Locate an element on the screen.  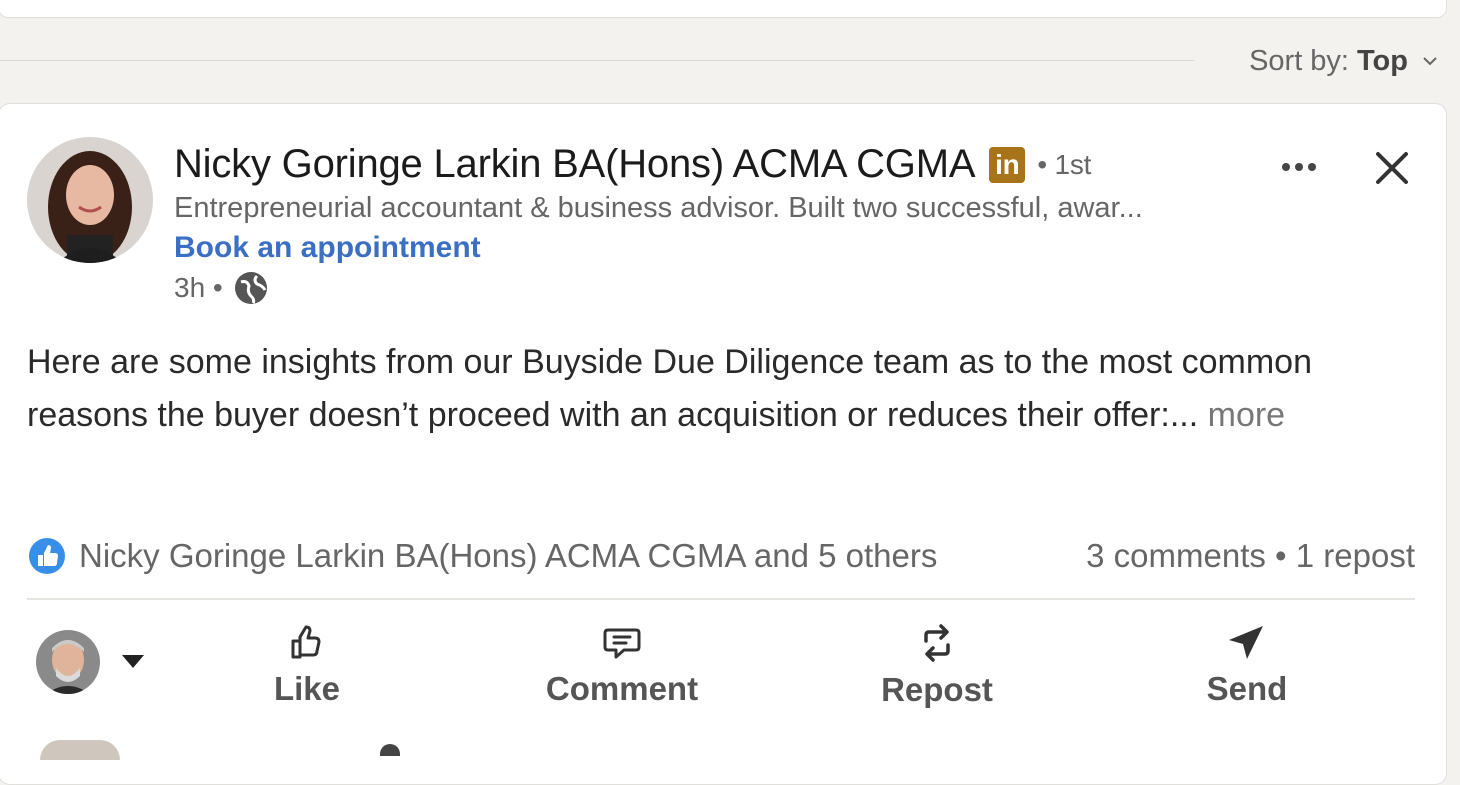
connection-degree: • 1st is located at coordinates (1064, 164).